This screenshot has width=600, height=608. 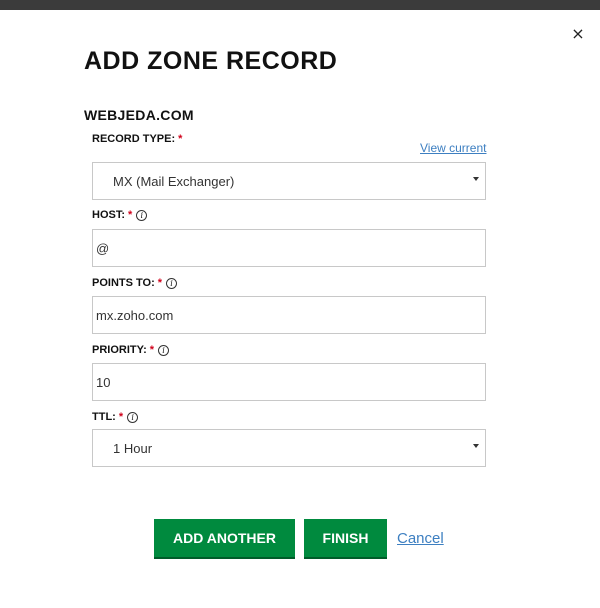 I want to click on view-current-link: View current, so click(x=453, y=148).